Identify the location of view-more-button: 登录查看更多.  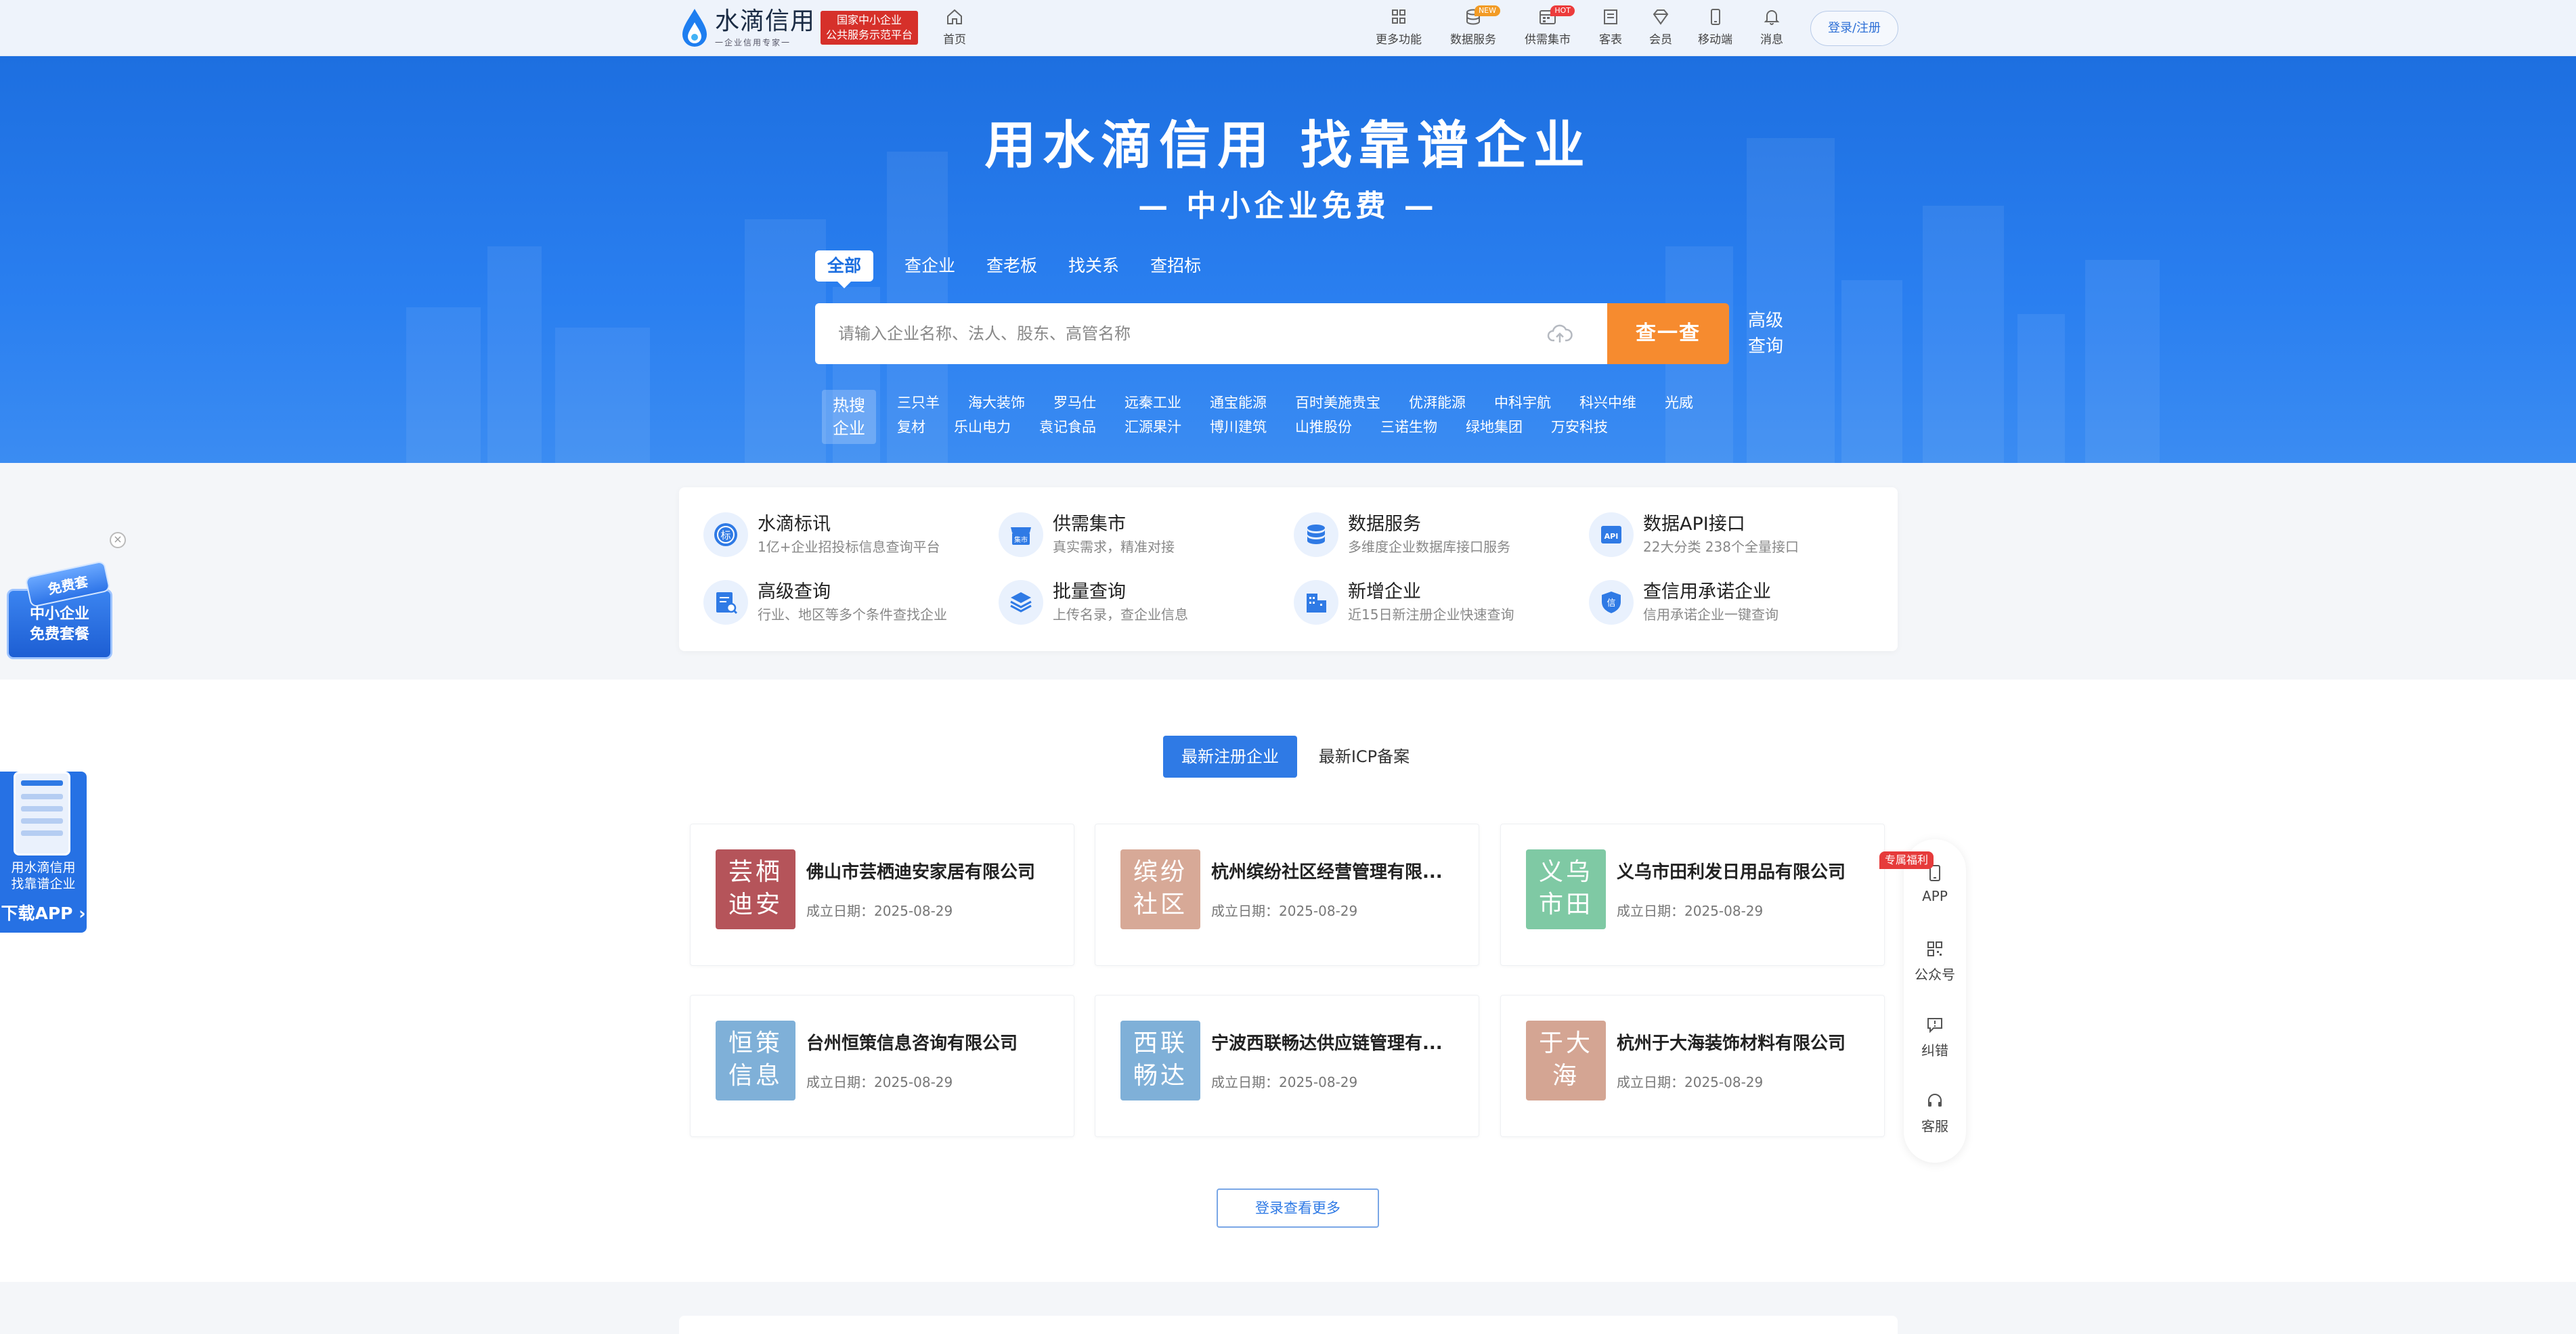
(1298, 1208).